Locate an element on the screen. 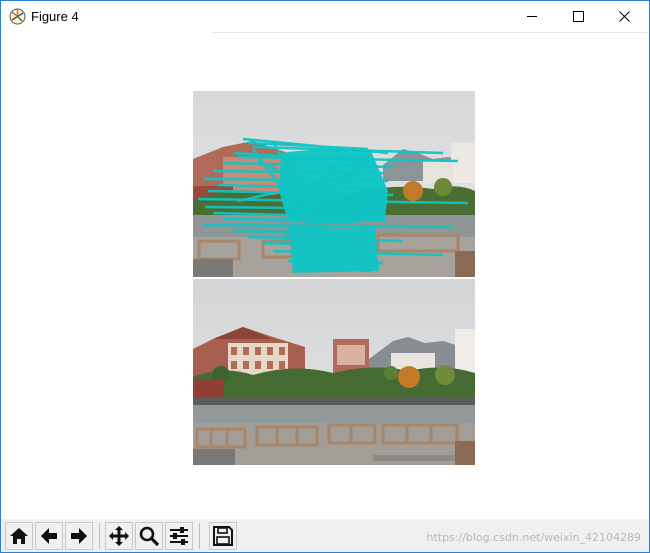 This screenshot has width=650, height=553. back-button is located at coordinates (49, 536).